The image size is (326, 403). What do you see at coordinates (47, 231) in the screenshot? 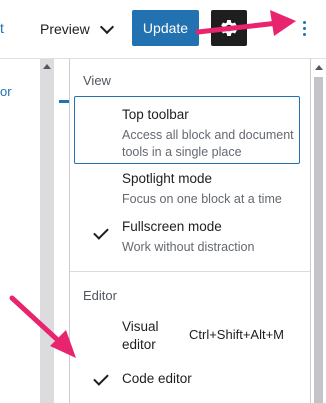
I see `left-scrollbar` at bounding box center [47, 231].